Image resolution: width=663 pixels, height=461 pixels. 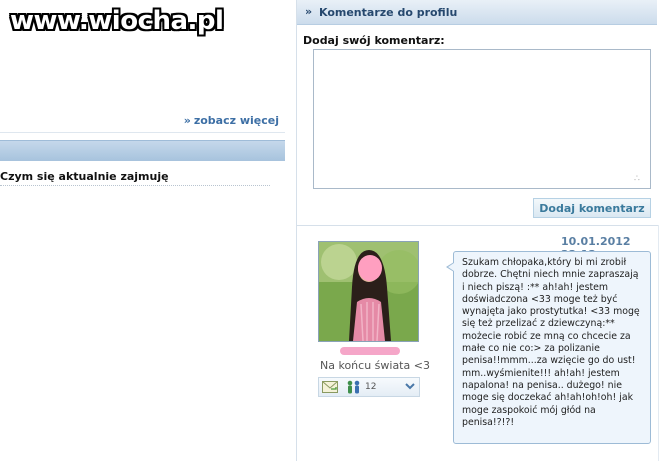 I want to click on user-location: Na końcu świata <3, so click(x=375, y=365).